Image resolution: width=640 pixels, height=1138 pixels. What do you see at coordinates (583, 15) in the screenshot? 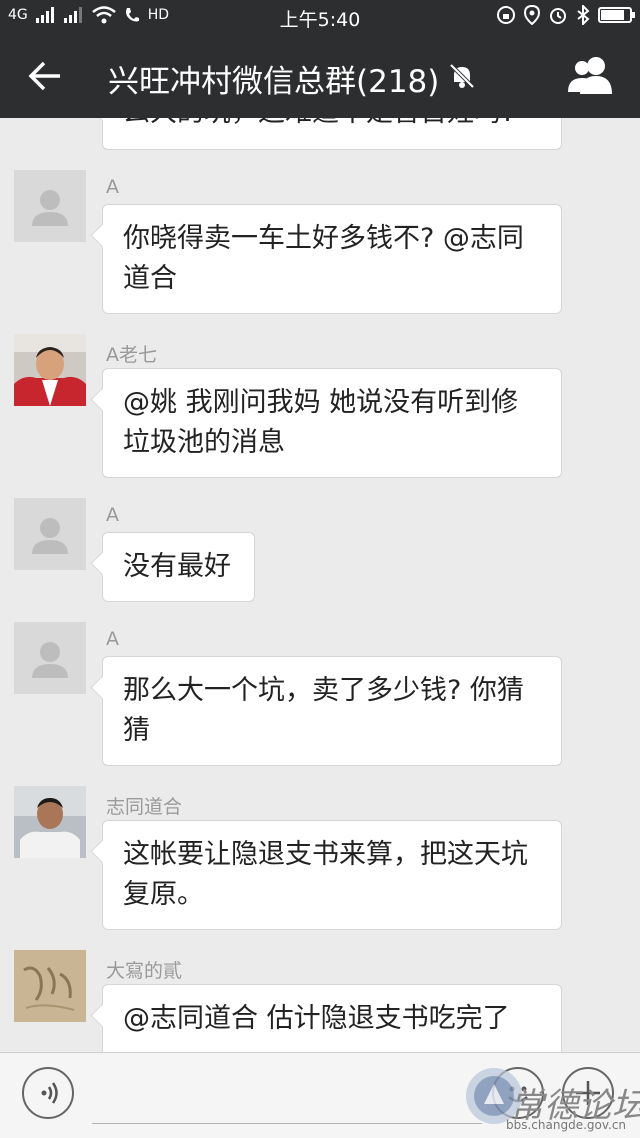
I see `bluetooth-icon` at bounding box center [583, 15].